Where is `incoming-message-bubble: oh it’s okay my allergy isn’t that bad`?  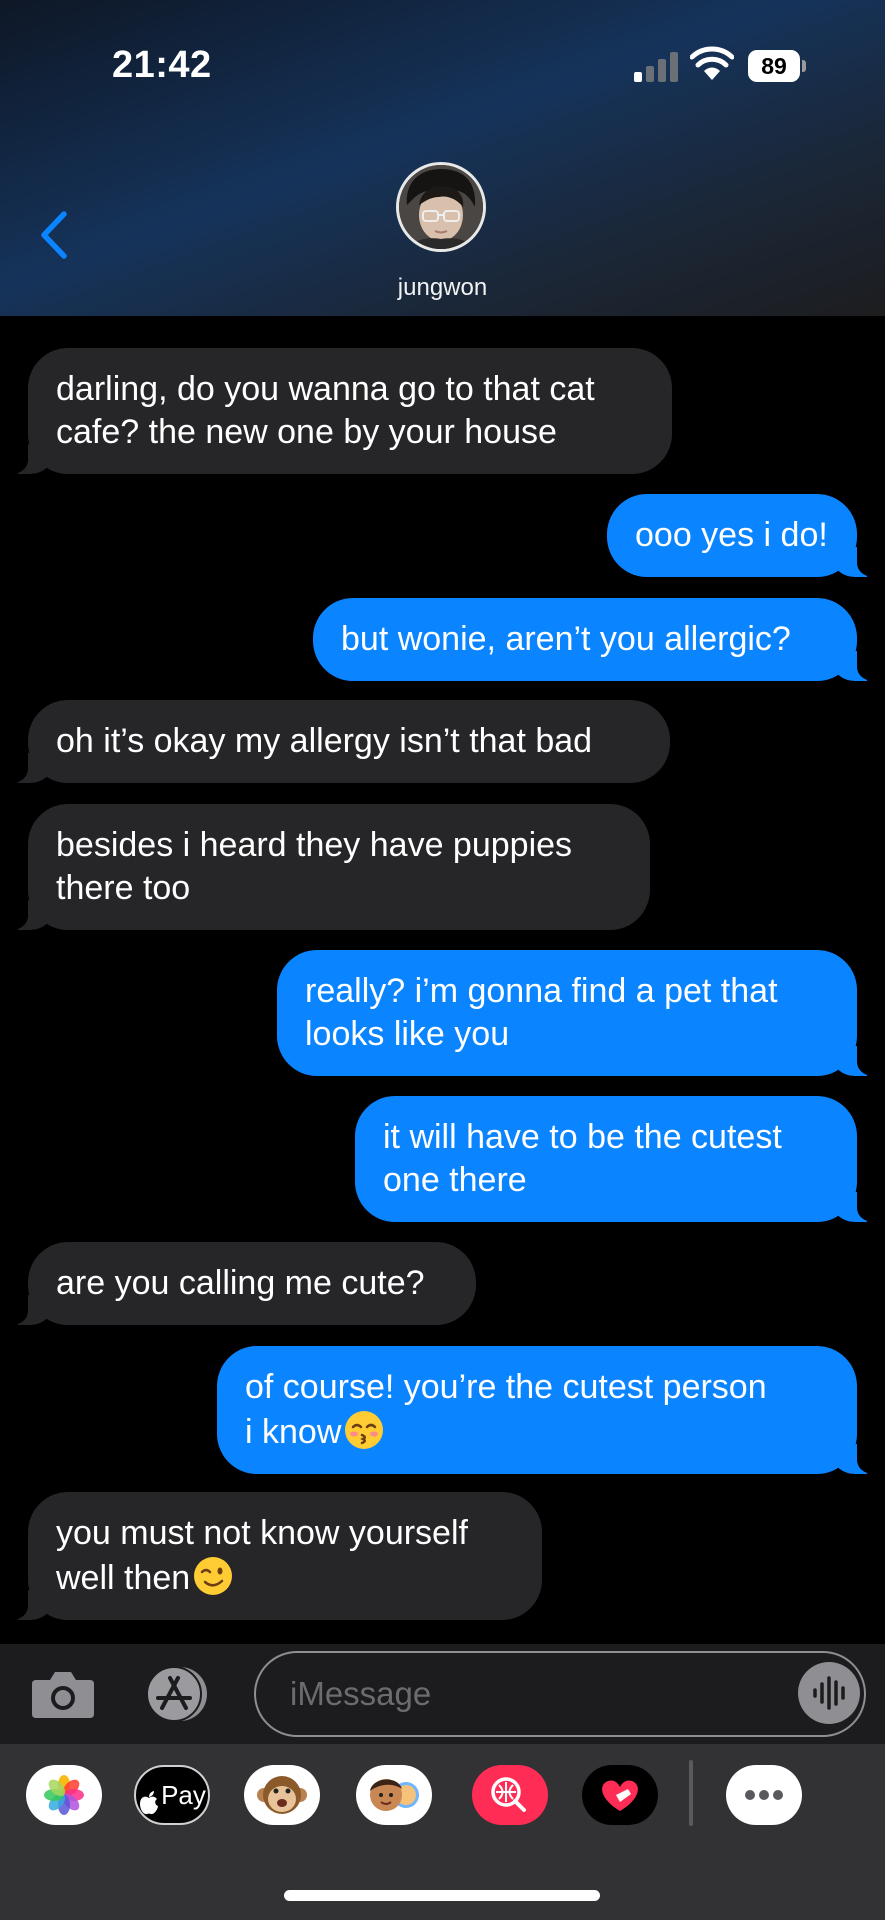 incoming-message-bubble: oh it’s okay my allergy isn’t that bad is located at coordinates (336, 741).